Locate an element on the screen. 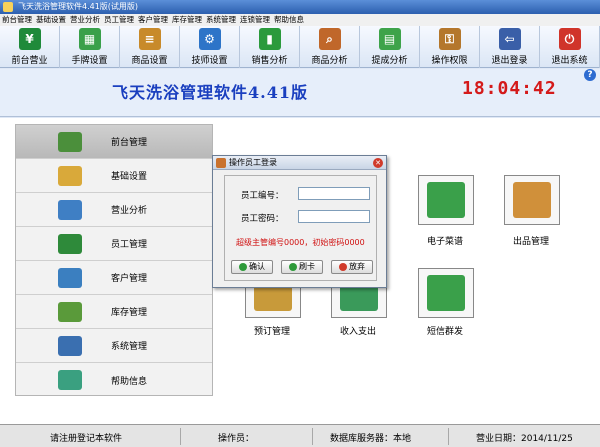  refresh-icon is located at coordinates (293, 267).